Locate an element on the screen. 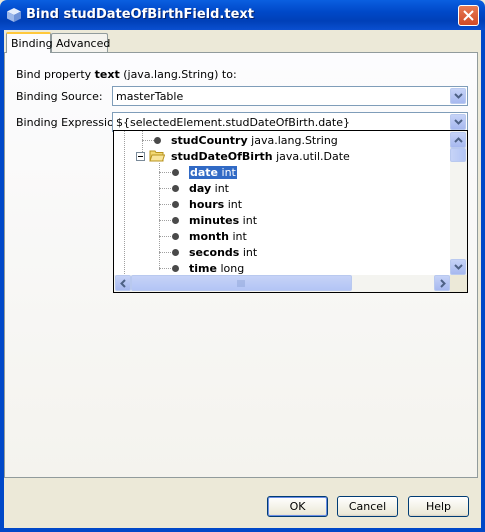  tree-vertical-scrollbar is located at coordinates (458, 203).